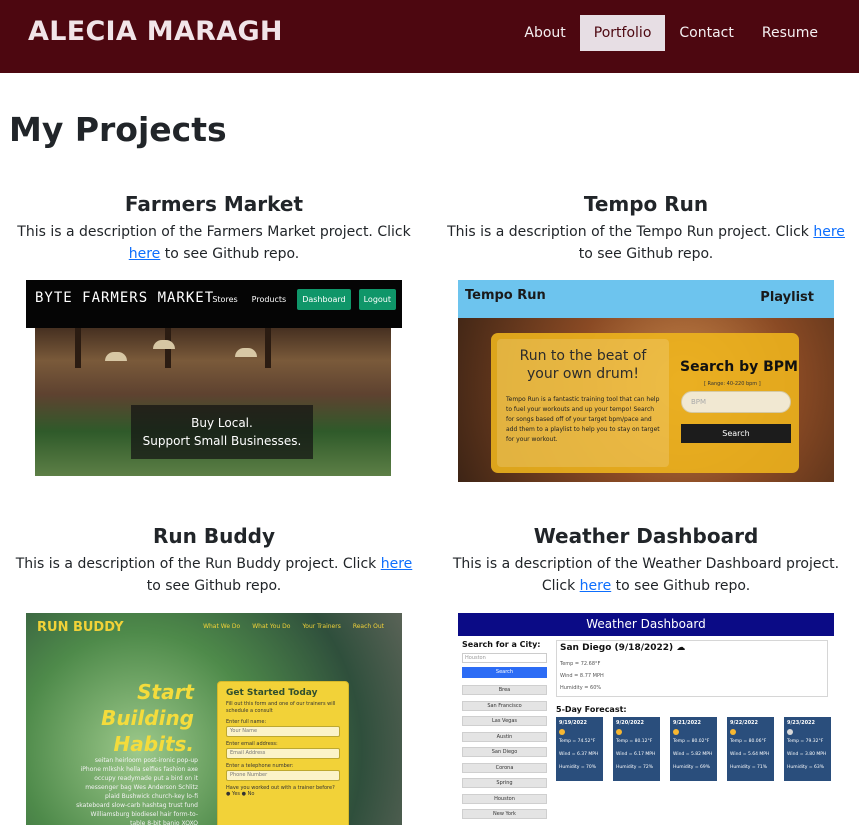 The height and width of the screenshot is (838, 859). Describe the element at coordinates (504, 658) in the screenshot. I see `screenshot-city-input: Houston` at that location.